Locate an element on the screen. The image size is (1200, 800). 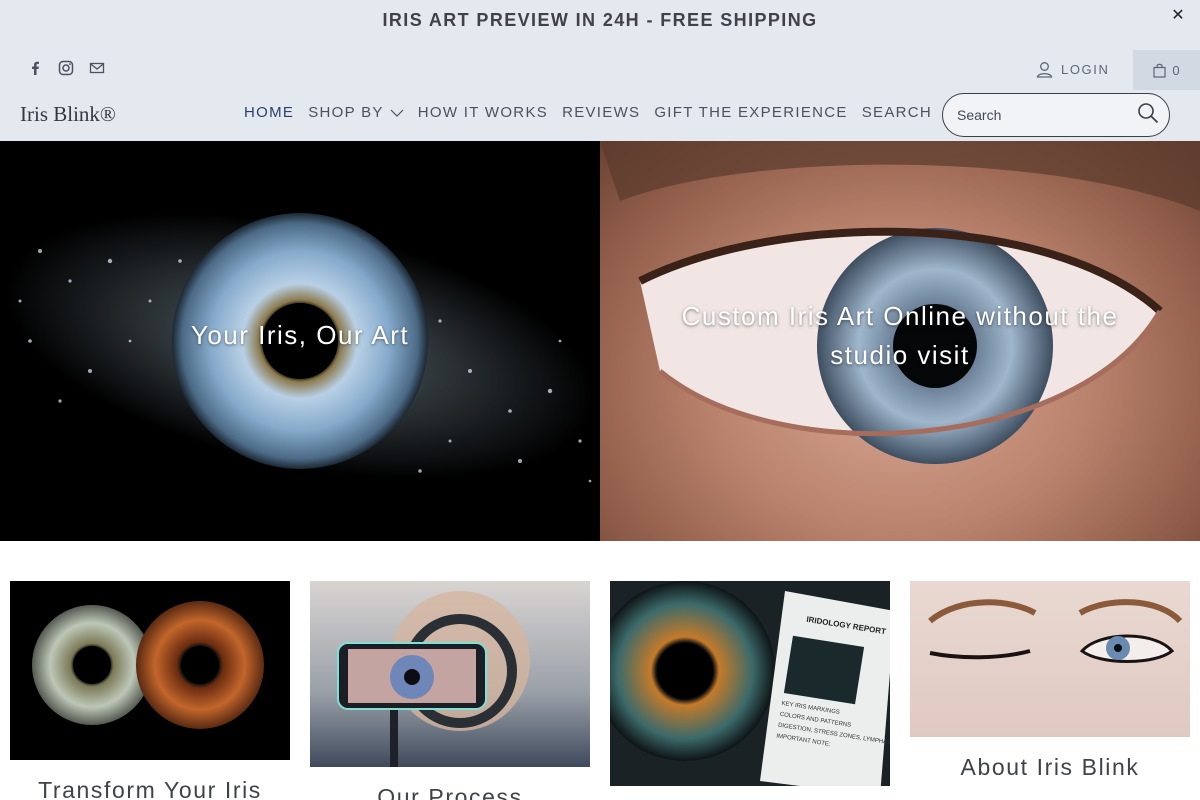
nav-item-search: SEARCH is located at coordinates (897, 112).